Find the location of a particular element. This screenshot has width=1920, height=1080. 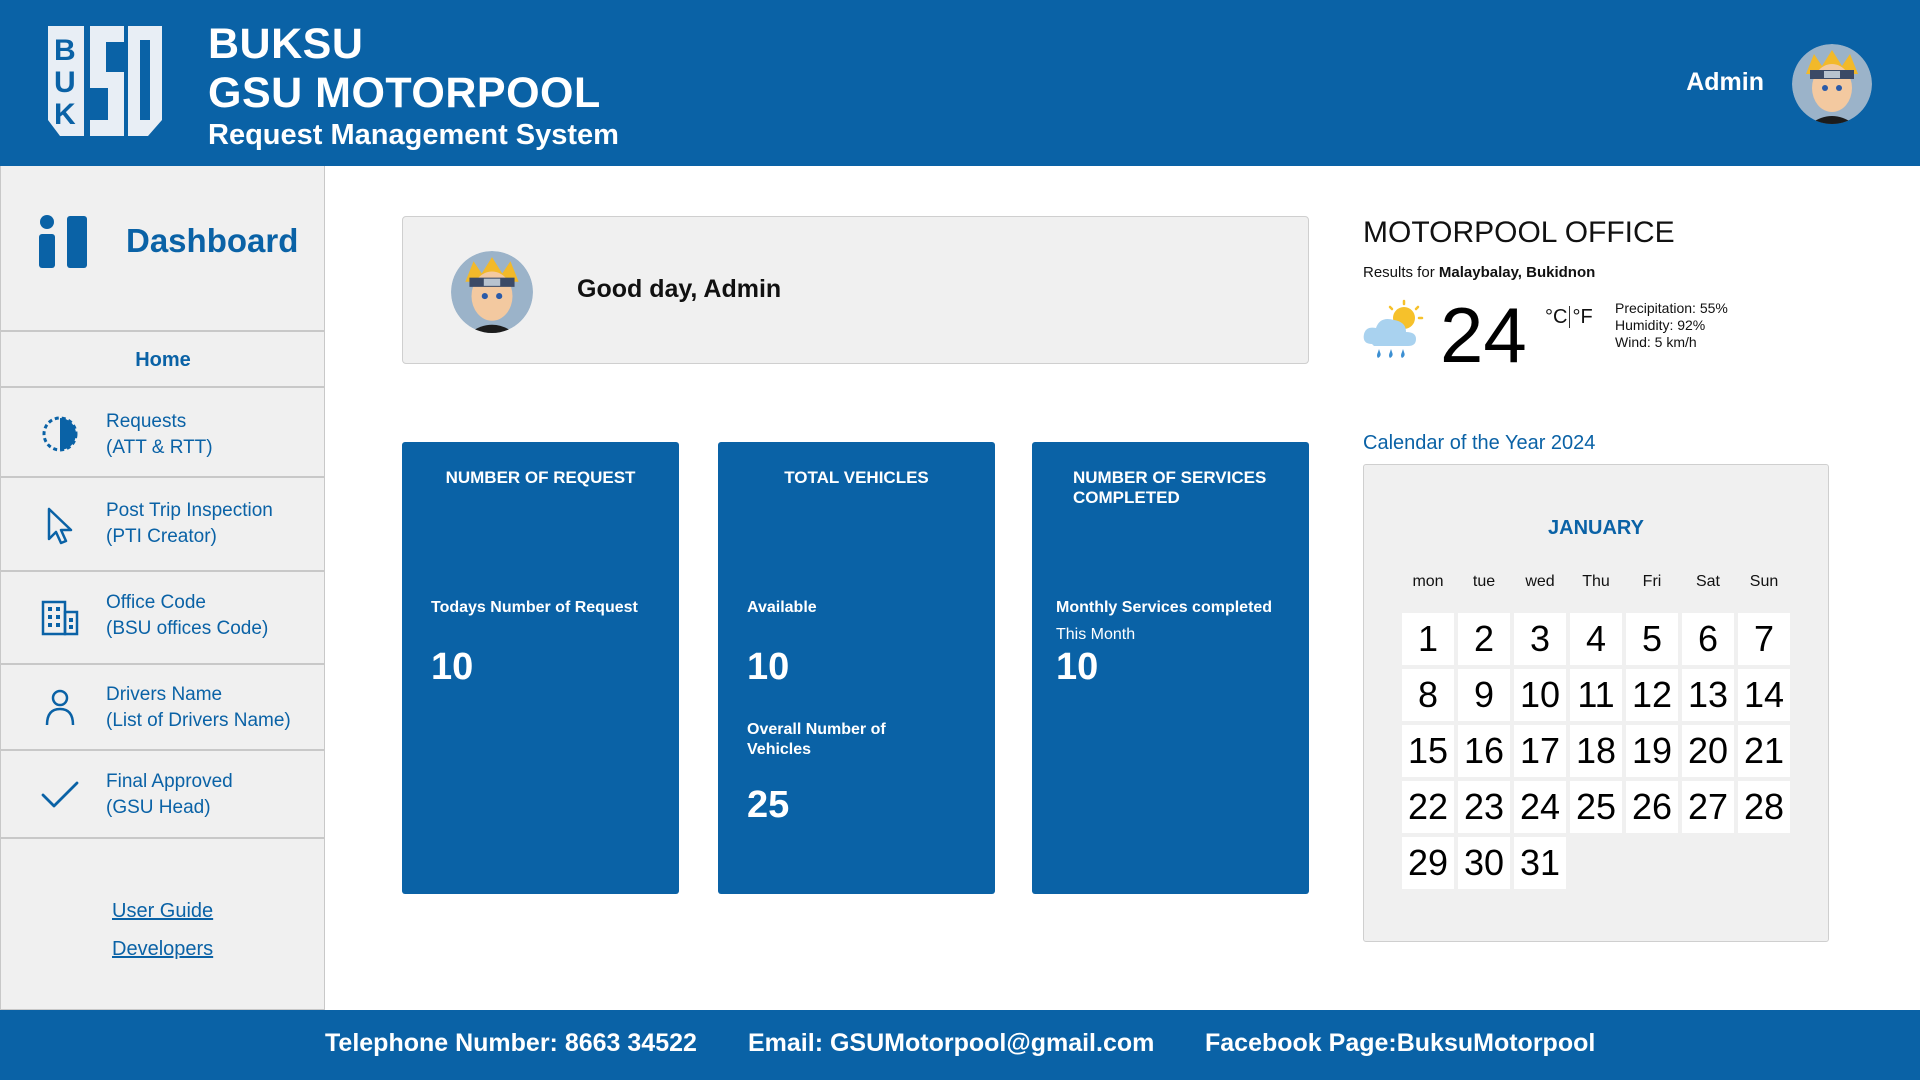

sidebar-item-label: Post Trip Inspection (PTI Creator) is located at coordinates (189, 523).